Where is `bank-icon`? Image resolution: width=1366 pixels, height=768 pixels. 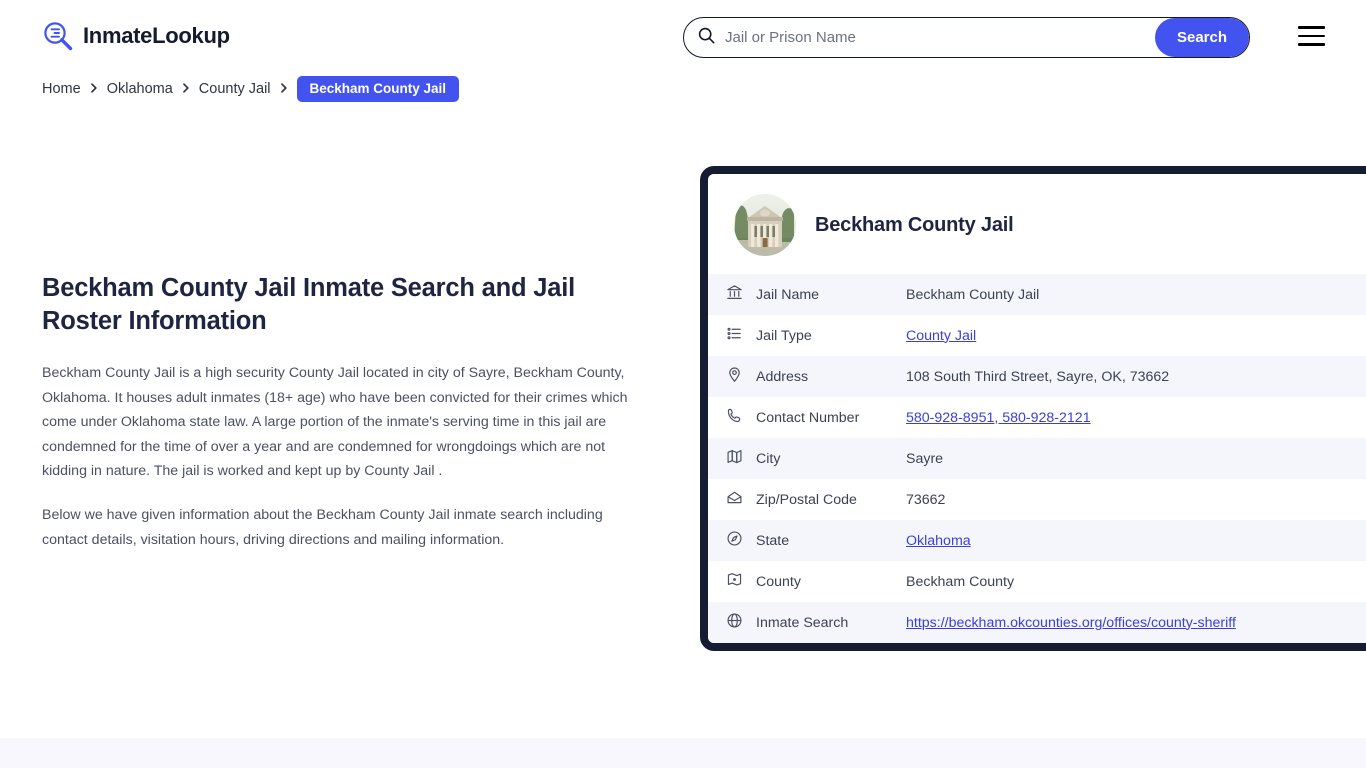 bank-icon is located at coordinates (741, 294).